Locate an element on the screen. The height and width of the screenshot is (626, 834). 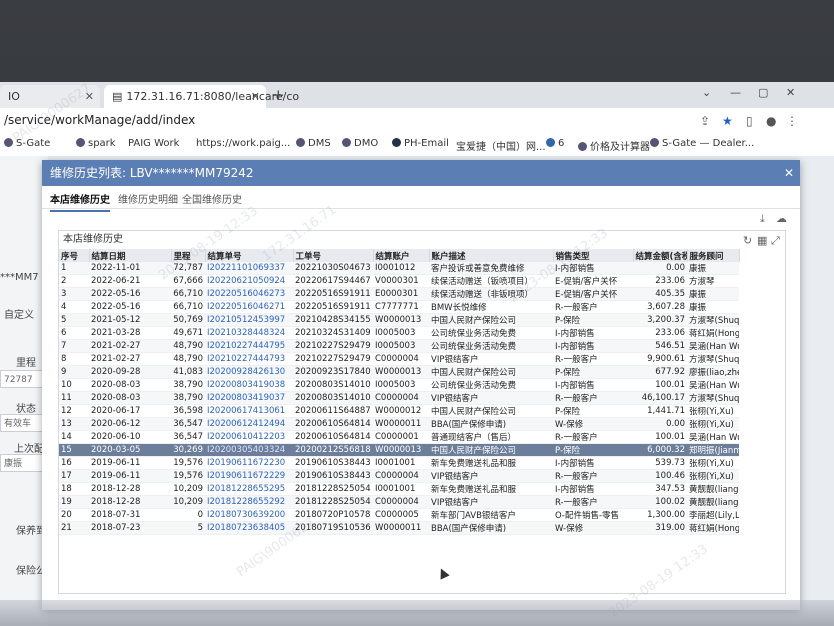
minimize-icon: — is located at coordinates (735, 92).